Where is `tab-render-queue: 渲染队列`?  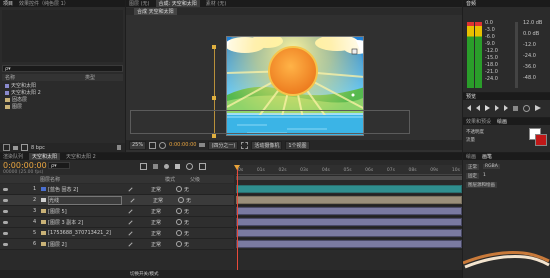
tab-render-queue: 渲染队列 is located at coordinates (13, 156).